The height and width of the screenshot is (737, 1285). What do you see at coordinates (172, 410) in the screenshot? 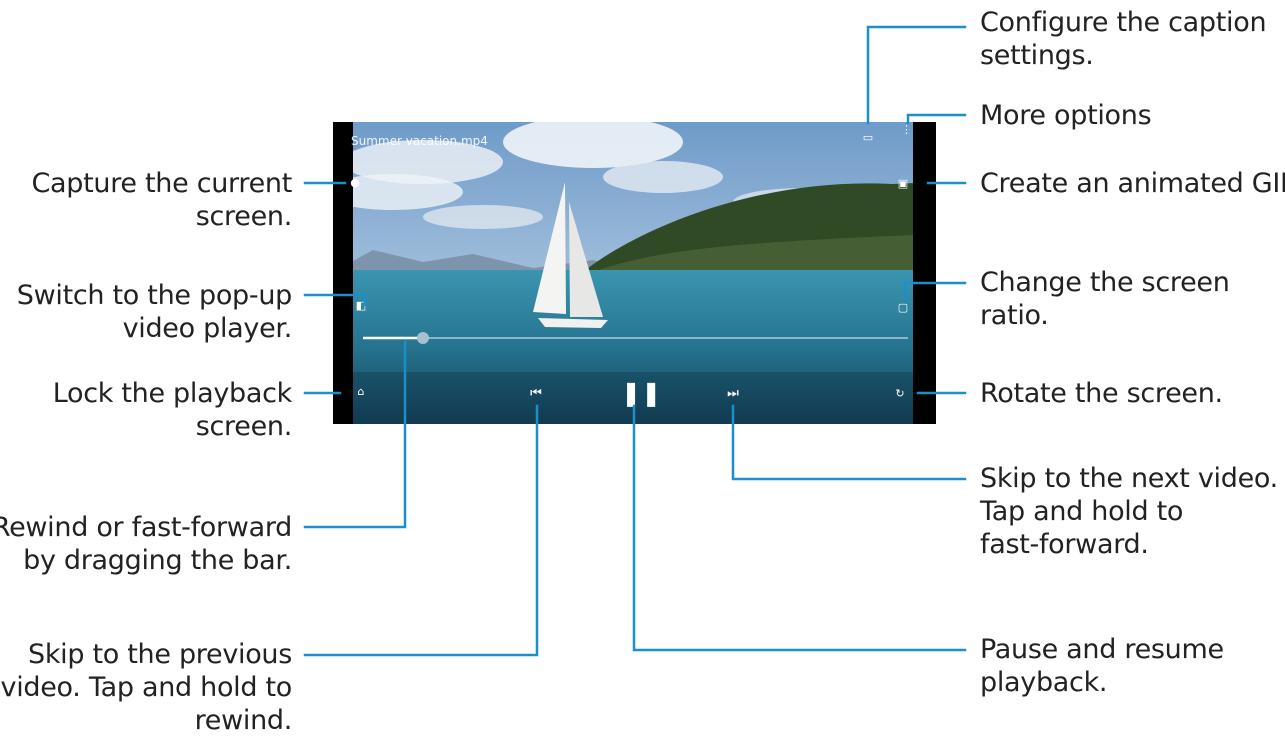
I see `callout-lock: Lock the playback screen.` at bounding box center [172, 410].